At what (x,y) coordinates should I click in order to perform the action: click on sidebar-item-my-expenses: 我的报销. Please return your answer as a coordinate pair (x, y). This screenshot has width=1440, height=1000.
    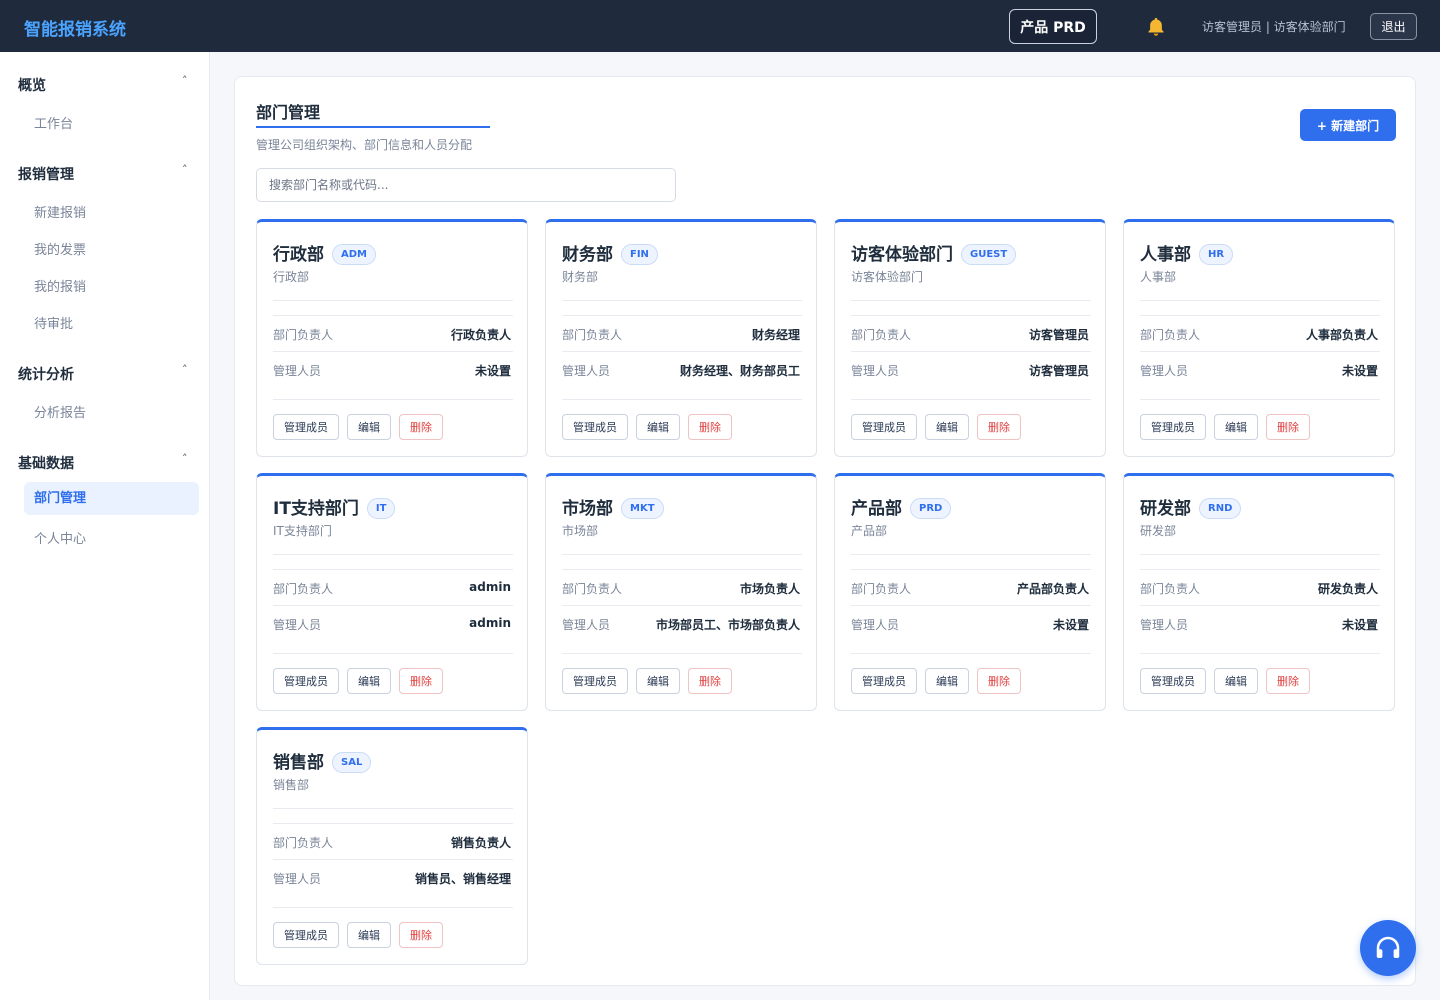
    Looking at the image, I should click on (60, 285).